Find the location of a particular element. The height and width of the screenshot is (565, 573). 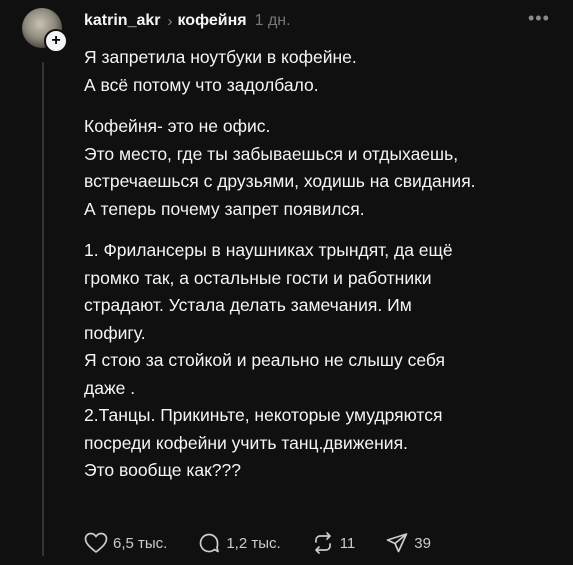

send-icon is located at coordinates (397, 543).